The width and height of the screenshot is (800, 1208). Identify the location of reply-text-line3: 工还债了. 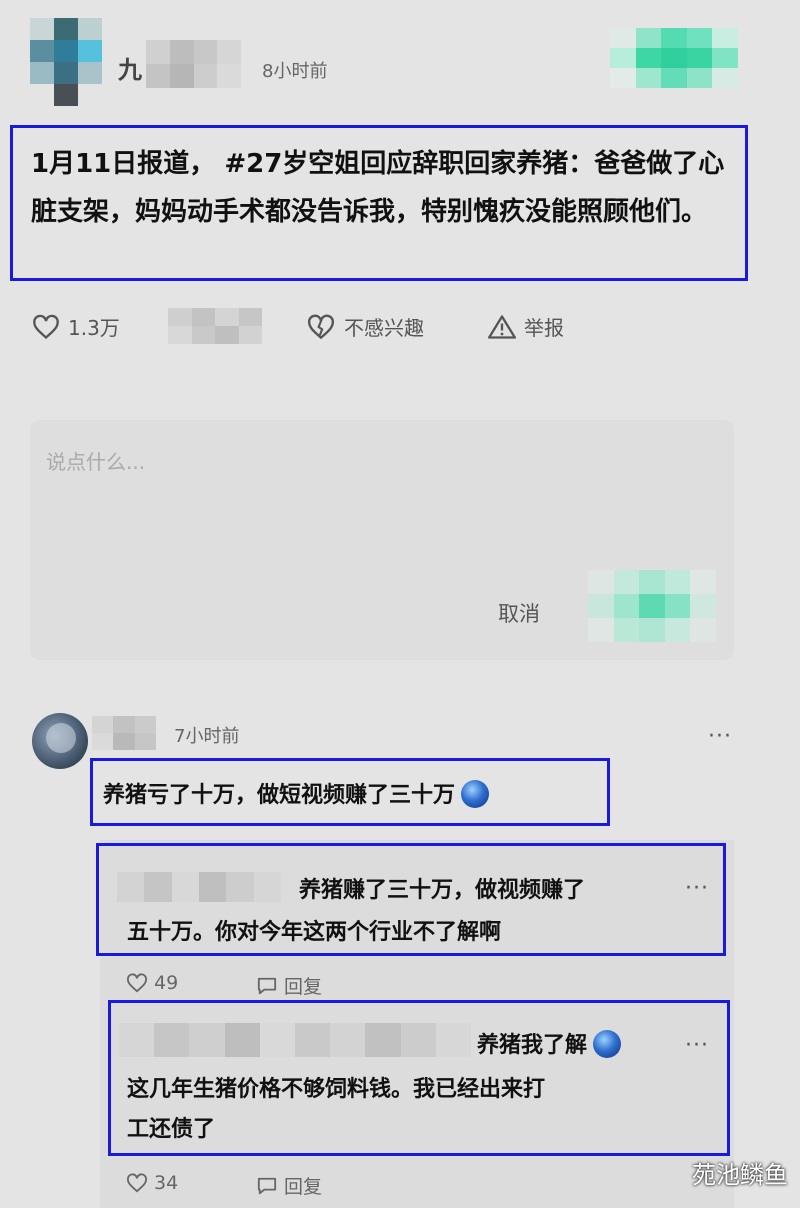
(171, 1129).